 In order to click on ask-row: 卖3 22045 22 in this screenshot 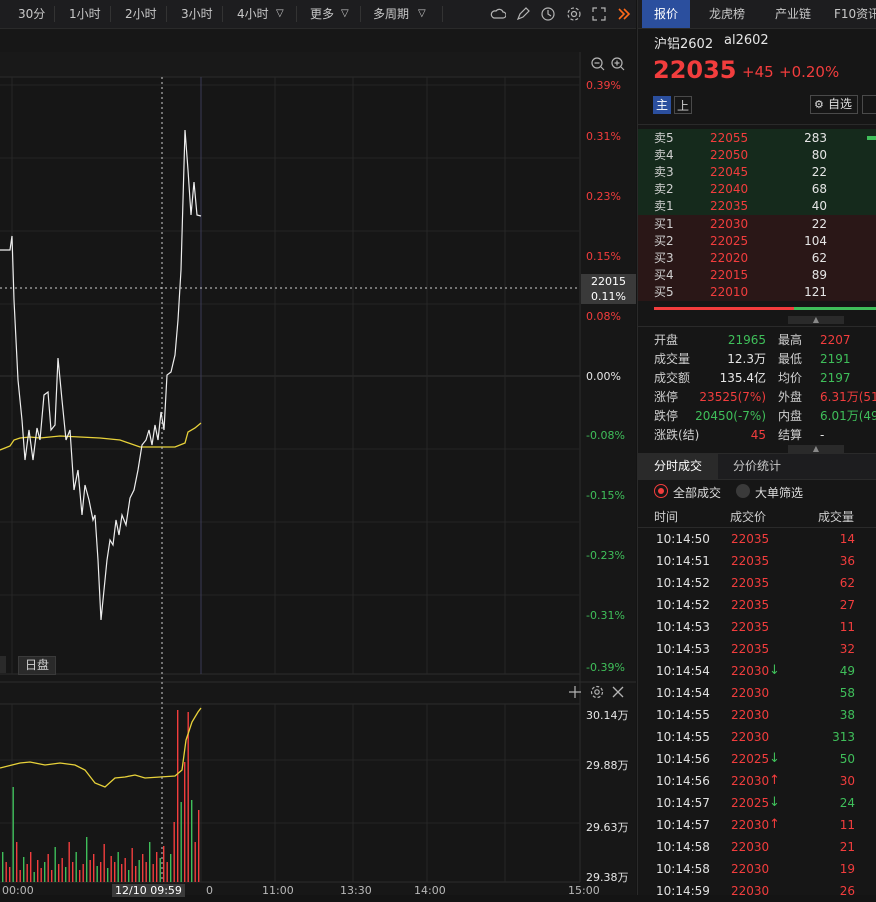, I will do `click(757, 172)`.